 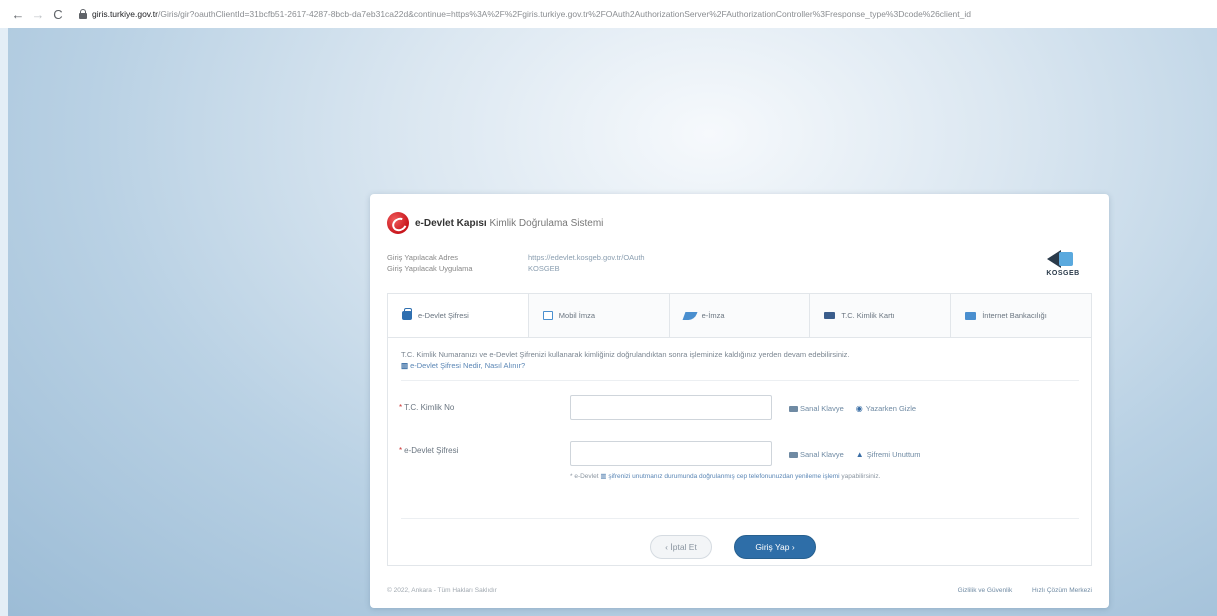 I want to click on tab-internet-banking: İnternet Bankacılığı, so click(x=1021, y=315).